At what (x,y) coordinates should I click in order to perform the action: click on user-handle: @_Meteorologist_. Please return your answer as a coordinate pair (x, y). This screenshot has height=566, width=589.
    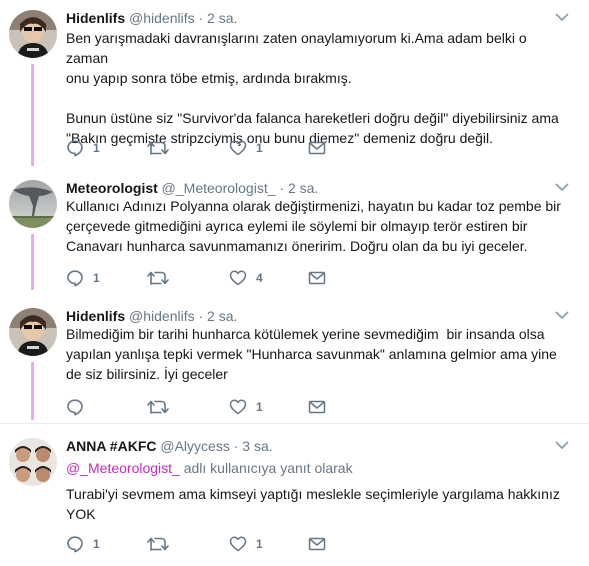
    Looking at the image, I should click on (219, 188).